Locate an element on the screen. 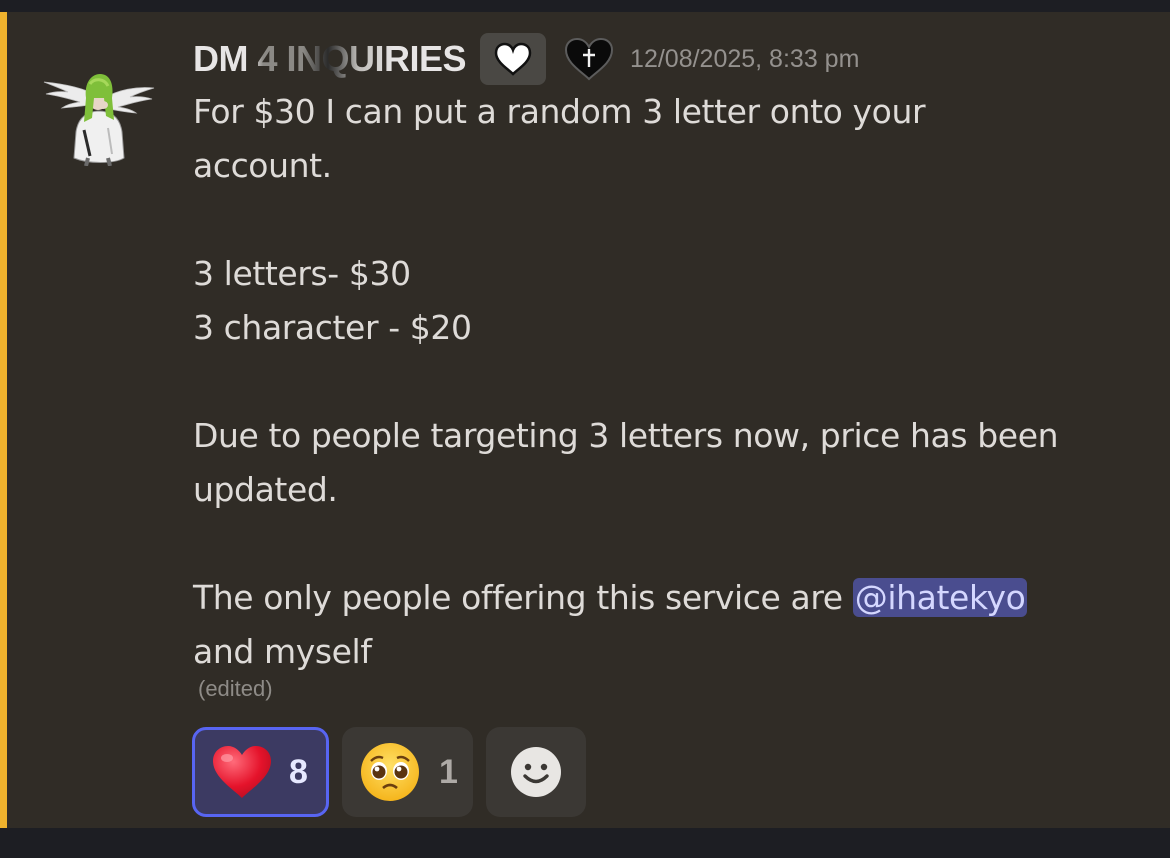 Image resolution: width=1170 pixels, height=858 pixels. black-heart-cross-icon is located at coordinates (589, 59).